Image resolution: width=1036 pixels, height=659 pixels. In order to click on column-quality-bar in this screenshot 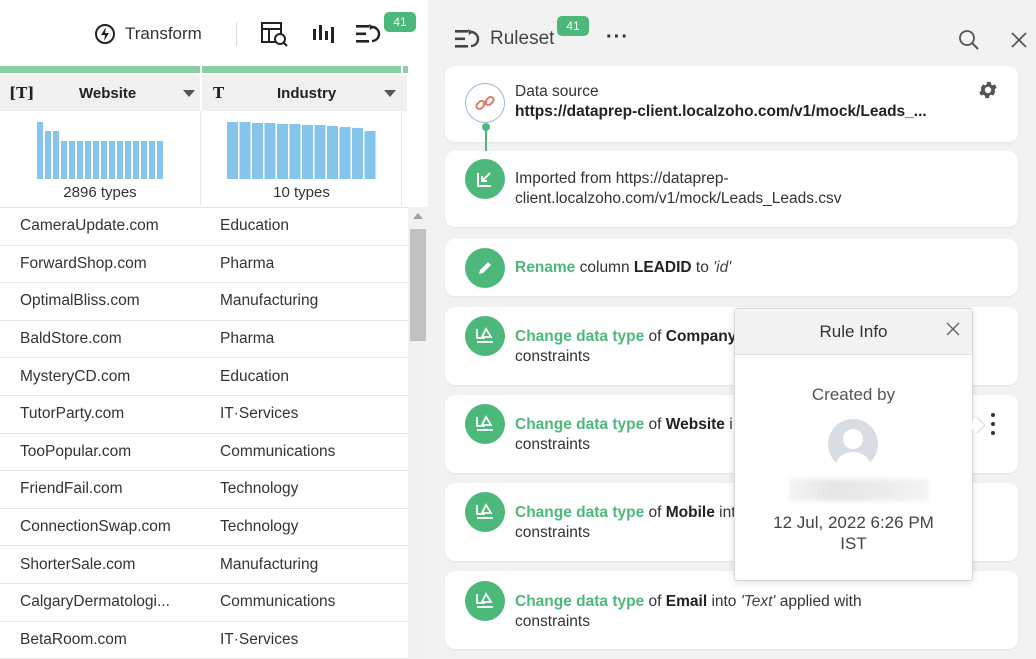, I will do `click(204, 69)`.